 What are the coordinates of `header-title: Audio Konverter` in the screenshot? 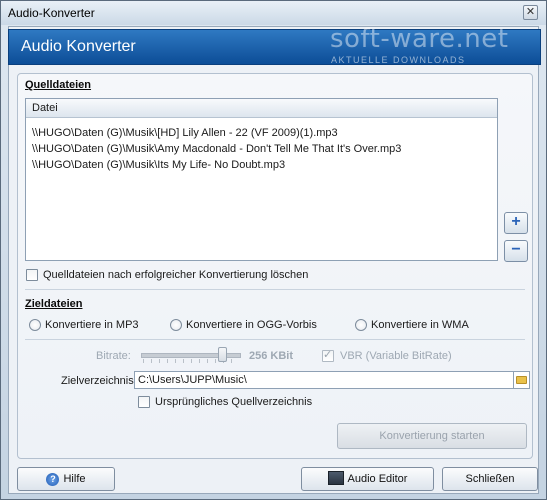 It's located at (78, 46).